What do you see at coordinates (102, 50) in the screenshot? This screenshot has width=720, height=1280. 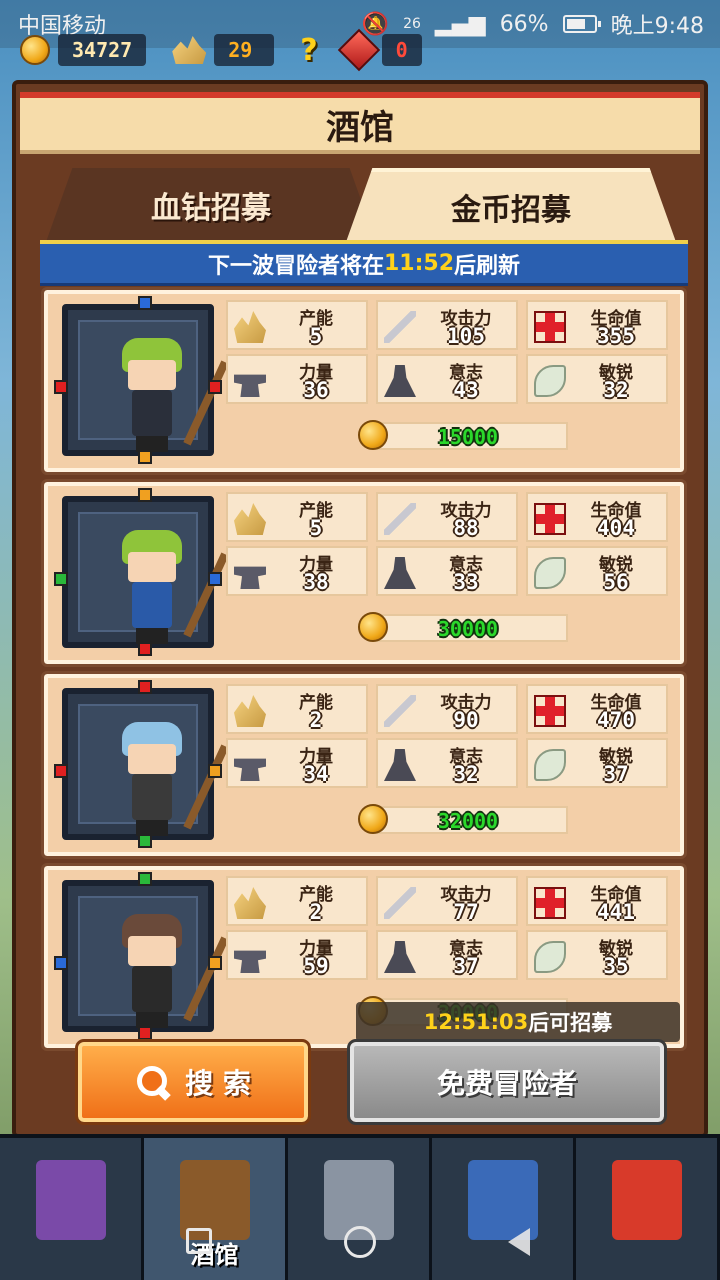 I see `gold-amount: 34727` at bounding box center [102, 50].